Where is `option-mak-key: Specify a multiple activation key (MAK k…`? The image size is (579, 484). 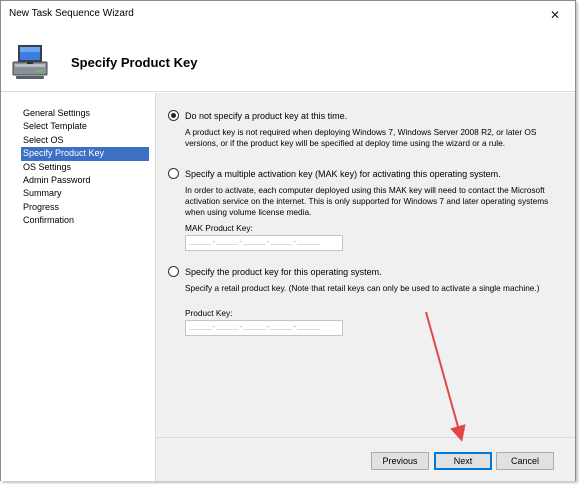
option-mak-key: Specify a multiple activation key (MAK k… is located at coordinates (334, 173).